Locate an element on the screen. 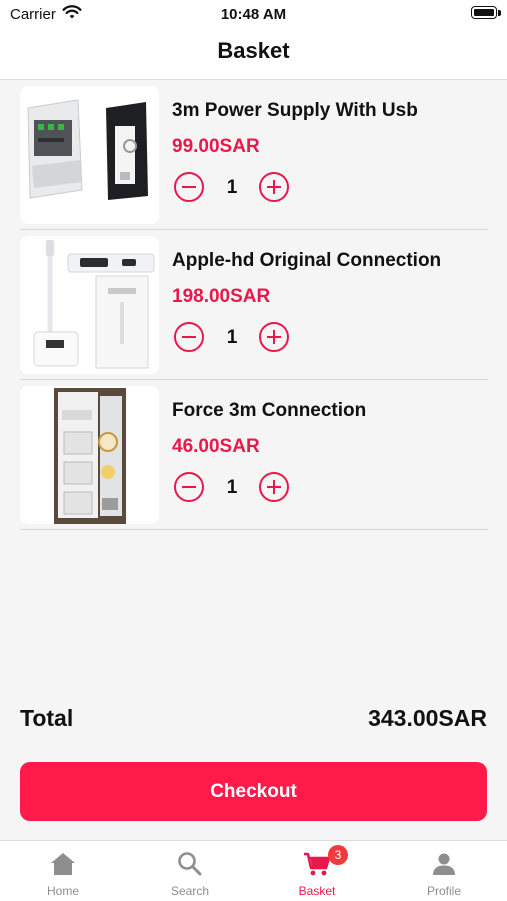  product-name: Force 3m Connection is located at coordinates (269, 410).